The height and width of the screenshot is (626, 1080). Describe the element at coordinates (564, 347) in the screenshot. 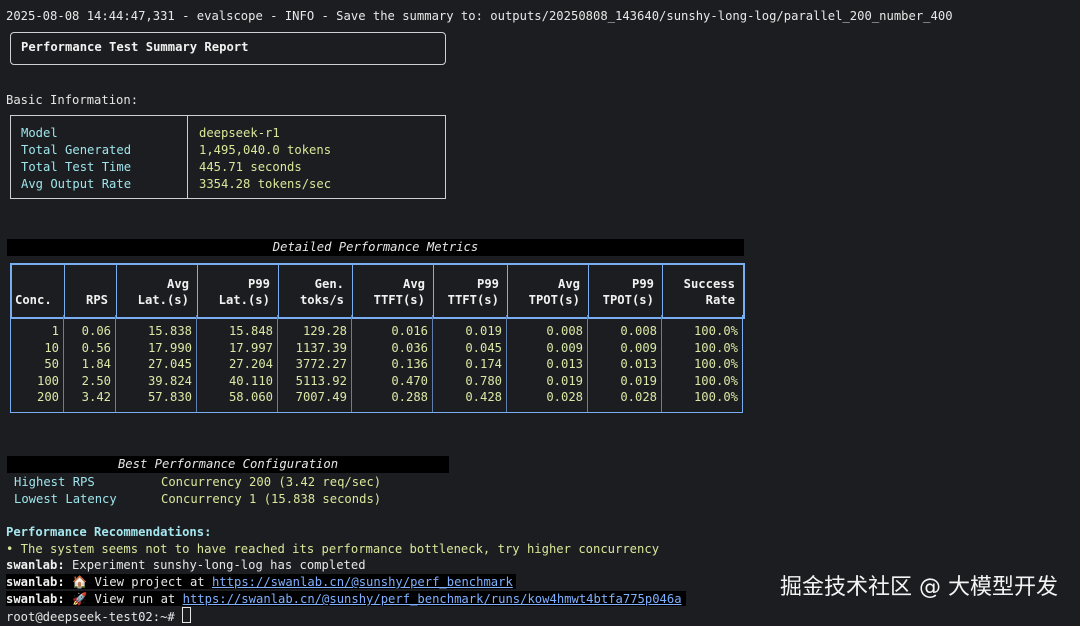

I see `cell-avg-tpot: 0.009` at that location.